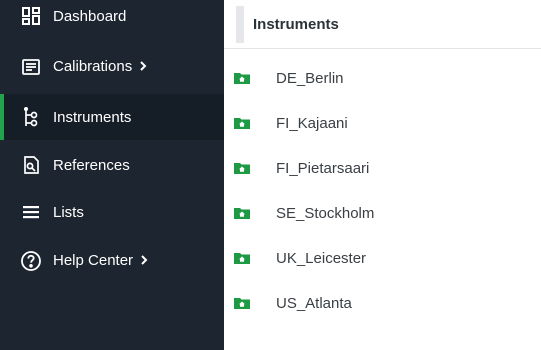  I want to click on sidebar-item-references: References, so click(112, 165).